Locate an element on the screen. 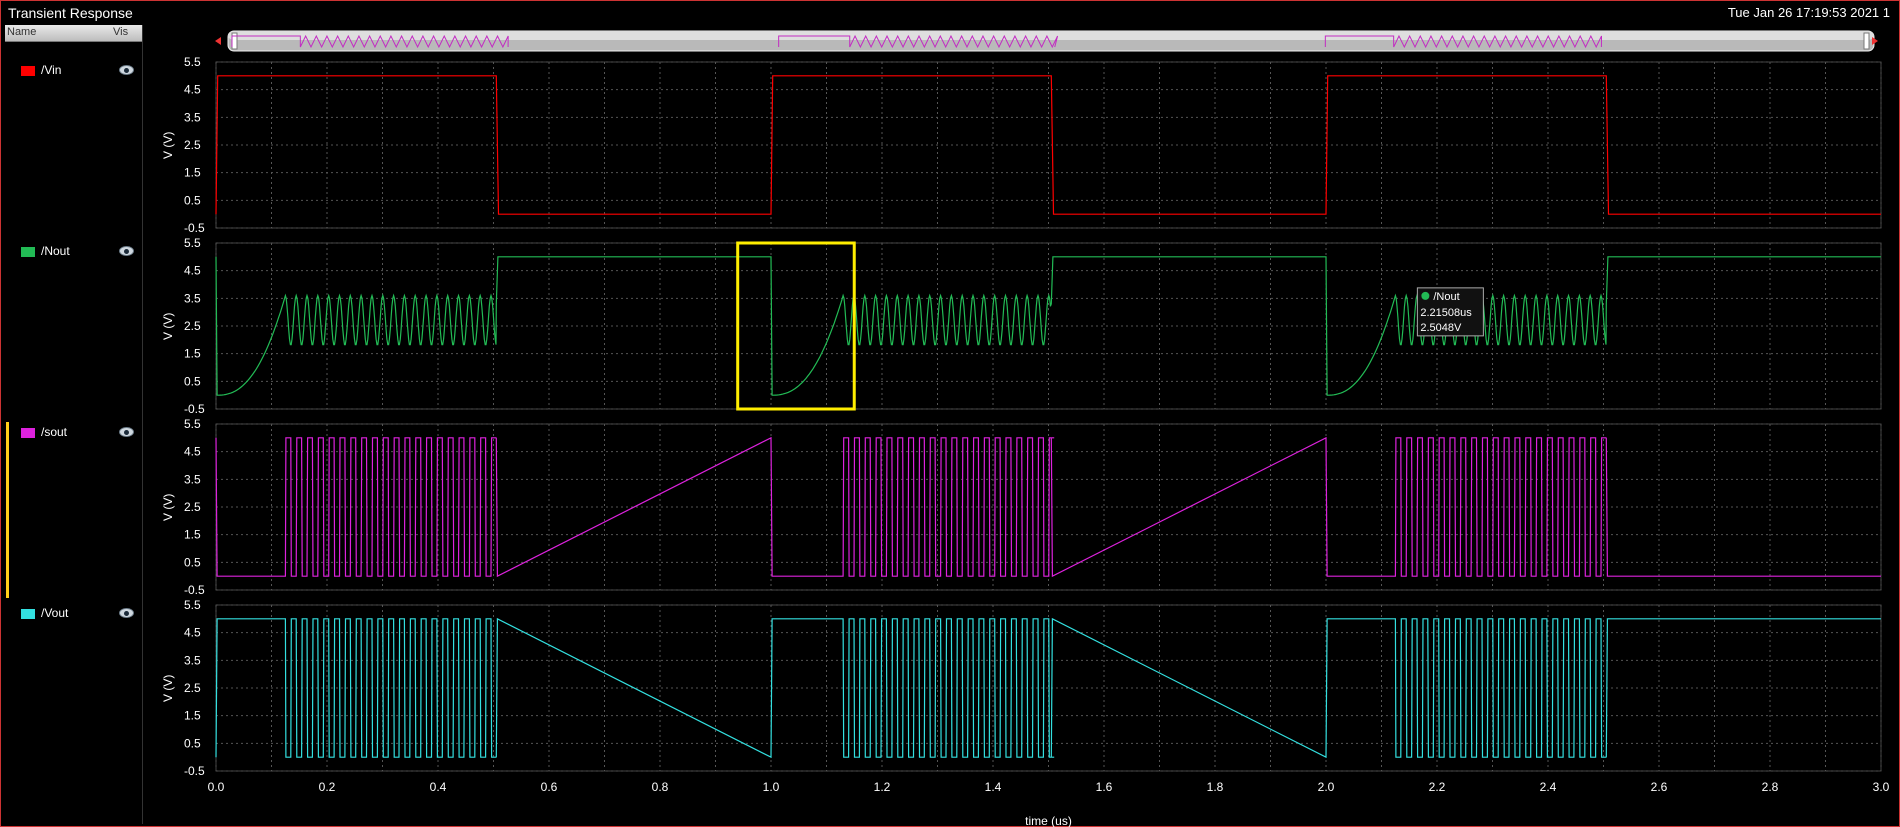  x-tick-label: 2.6 is located at coordinates (1659, 787).